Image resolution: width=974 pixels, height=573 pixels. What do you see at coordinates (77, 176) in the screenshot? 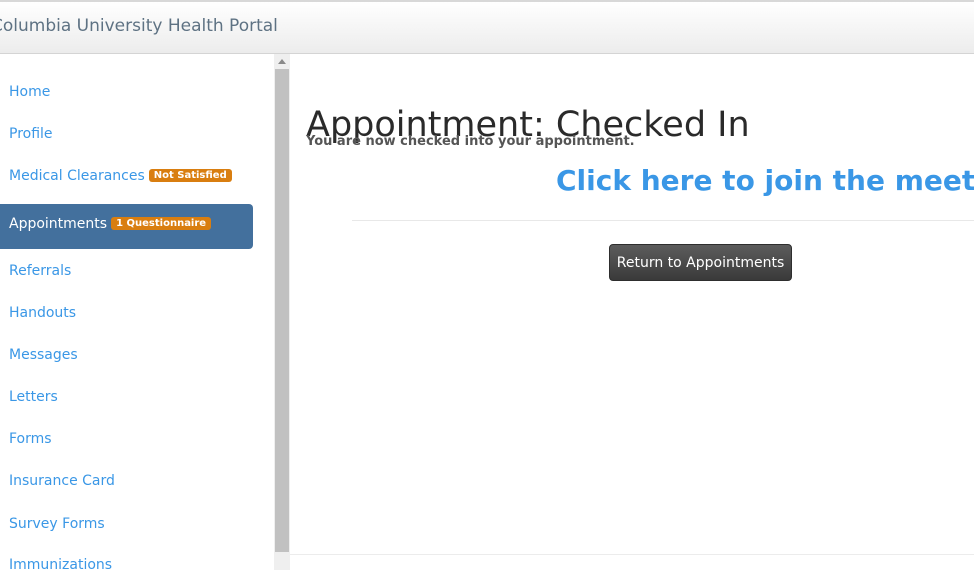
I see `sidebar-item-label: Medical Clearances` at bounding box center [77, 176].